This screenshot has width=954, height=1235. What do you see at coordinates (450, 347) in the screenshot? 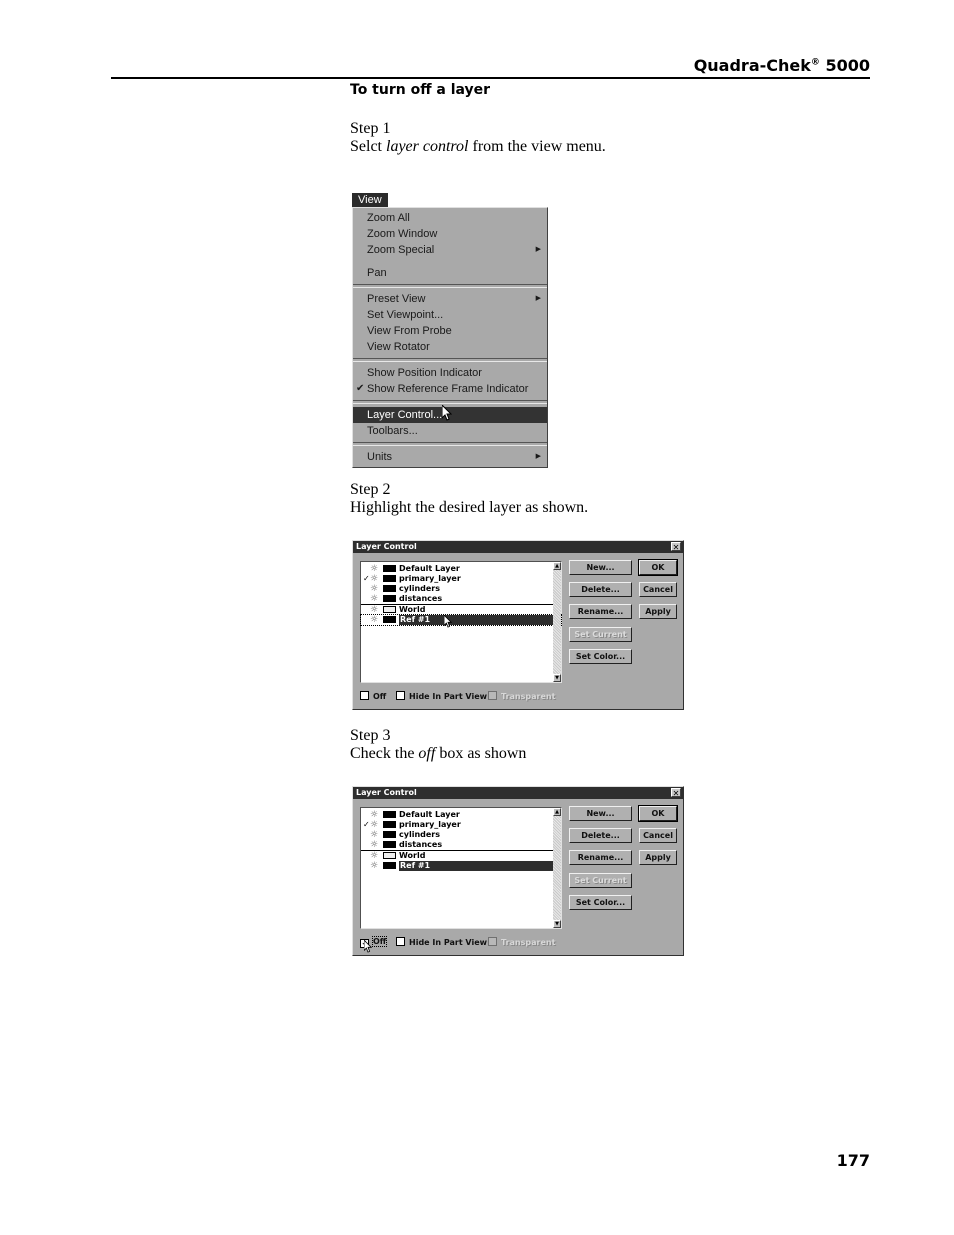
I see `menu-item-view-rotator: View Rotator` at bounding box center [450, 347].